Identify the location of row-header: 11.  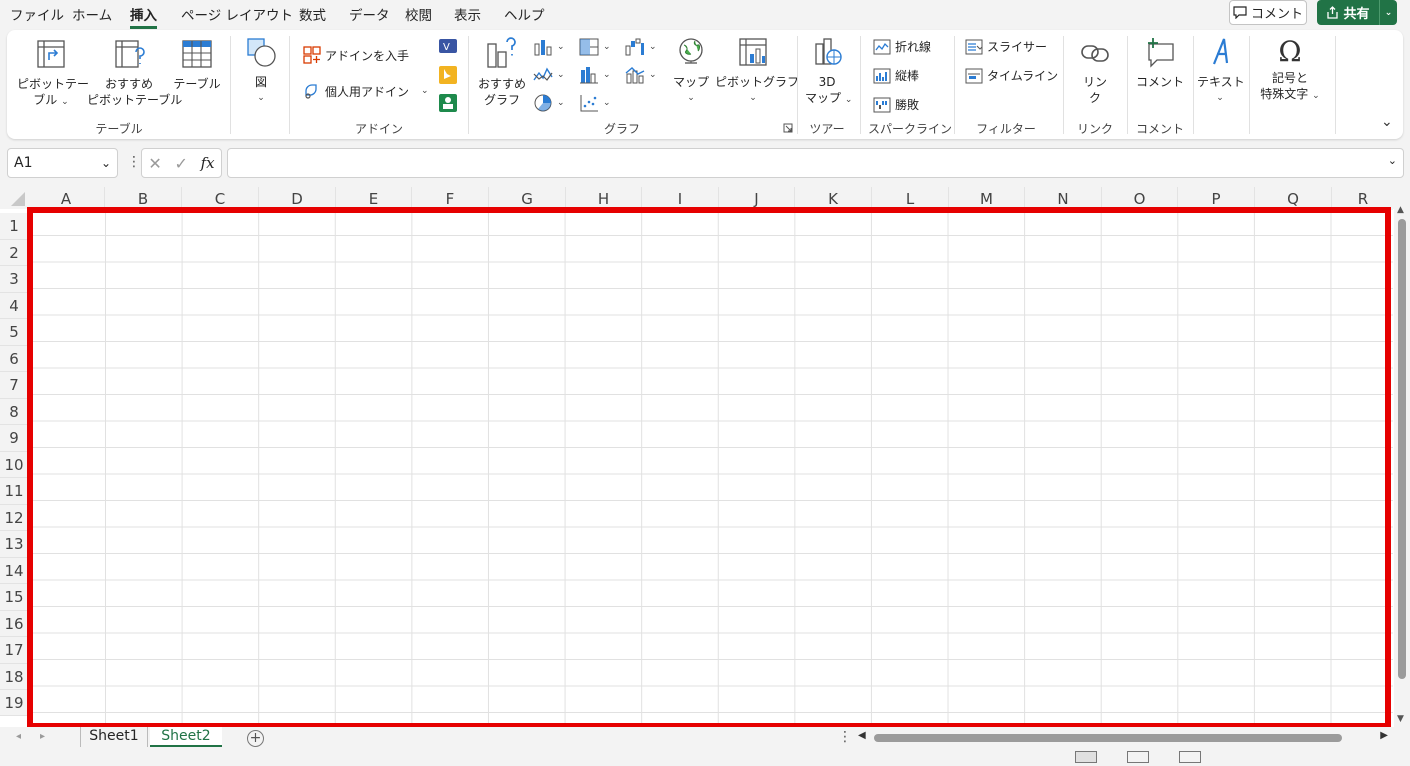
(14, 491).